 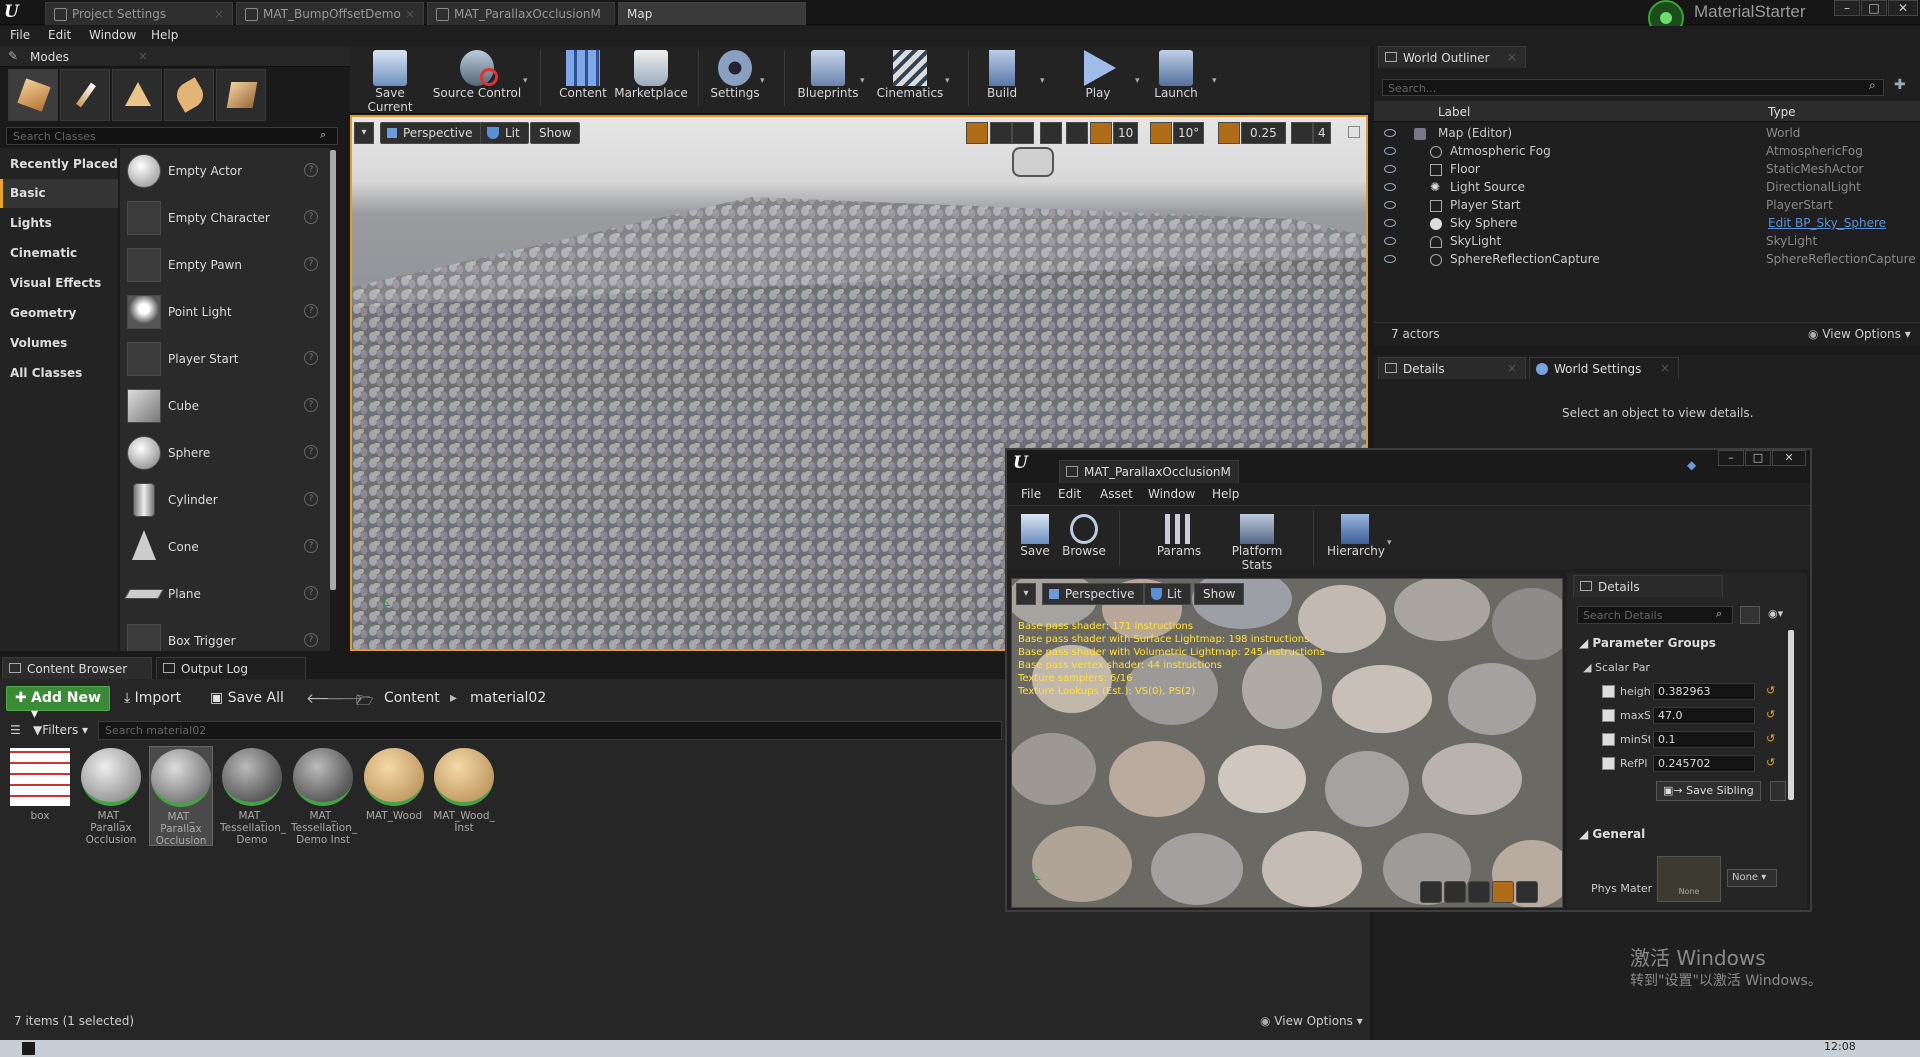 I want to click on blueprints-button: Blueprints, so click(x=828, y=78).